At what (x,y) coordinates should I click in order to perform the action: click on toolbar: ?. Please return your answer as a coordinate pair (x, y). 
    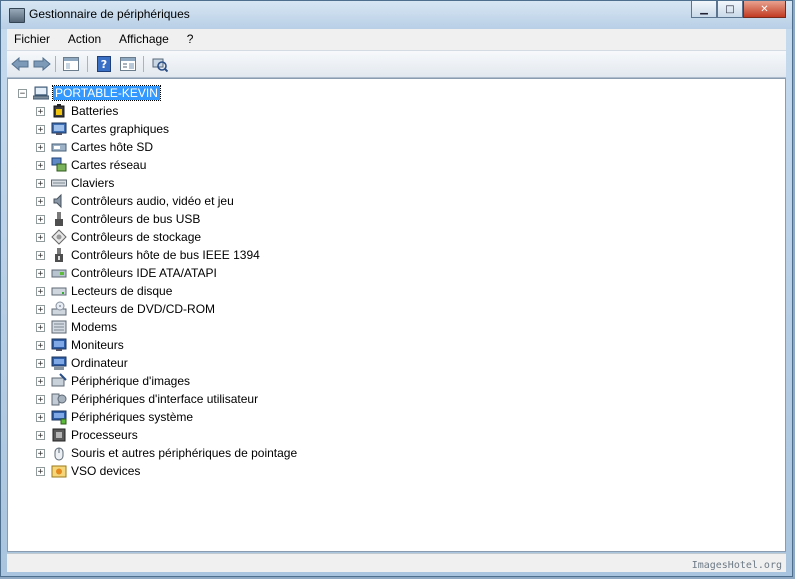
    Looking at the image, I should click on (396, 64).